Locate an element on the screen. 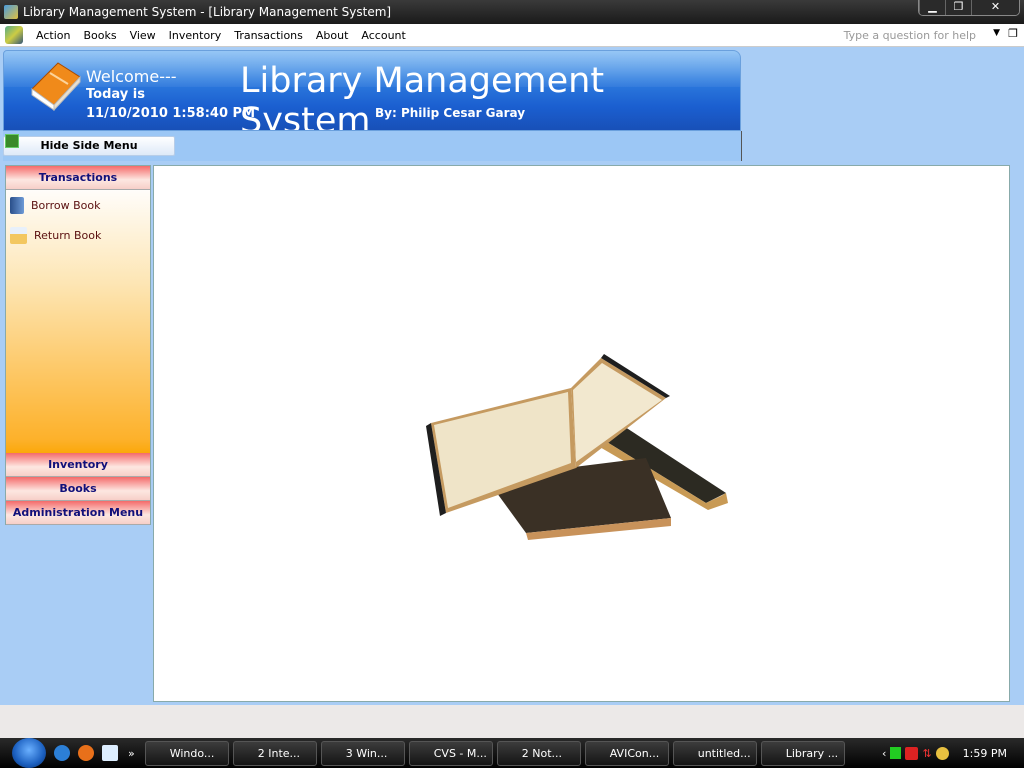 This screenshot has height=768, width=1024. help-search-input: Type a question for help is located at coordinates (910, 35).